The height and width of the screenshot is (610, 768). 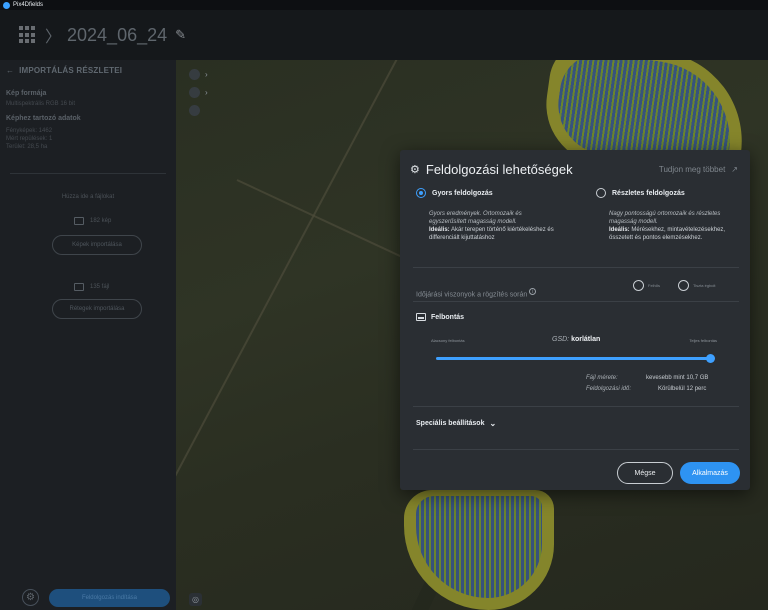 What do you see at coordinates (43, 118) in the screenshot?
I see `image-data-title: Képhez tartozó adatok` at bounding box center [43, 118].